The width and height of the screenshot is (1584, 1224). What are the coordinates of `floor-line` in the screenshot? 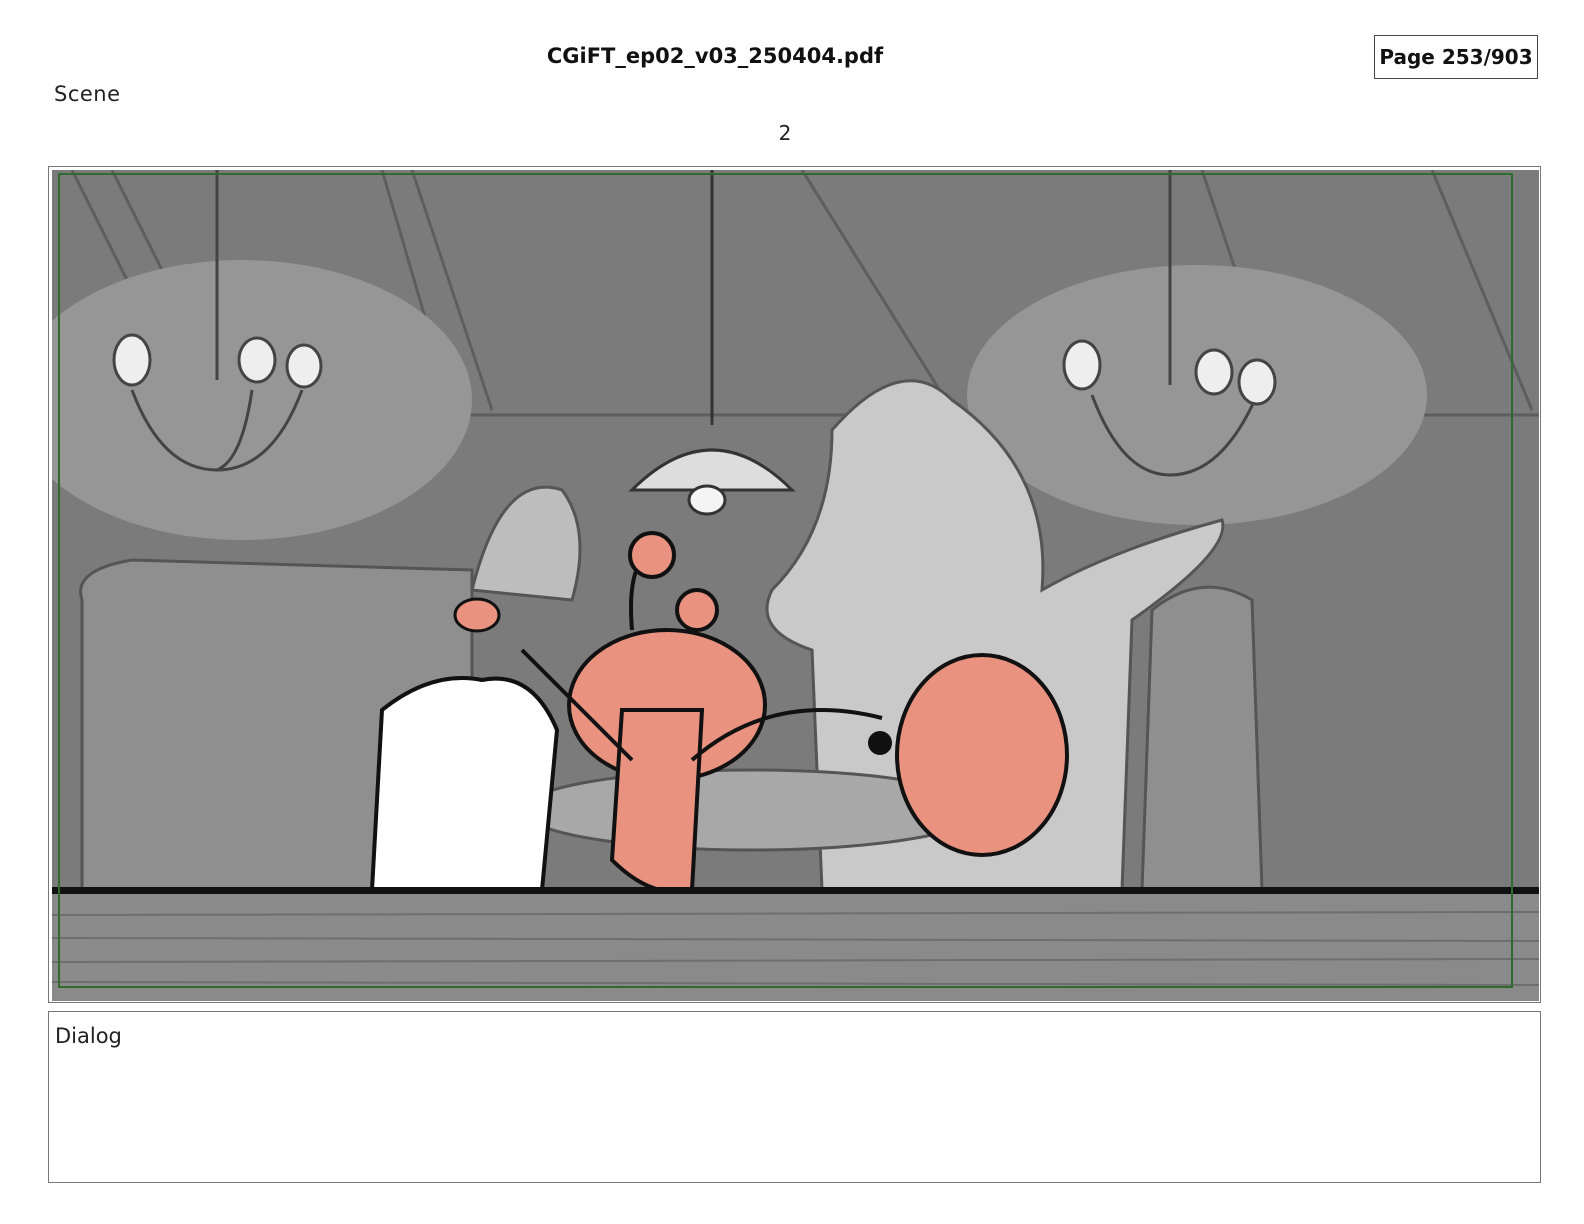 It's located at (795, 890).